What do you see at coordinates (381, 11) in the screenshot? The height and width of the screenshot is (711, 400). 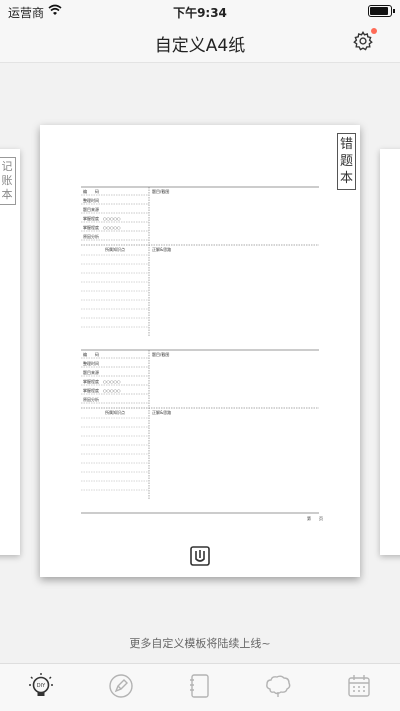 I see `battery-icon` at bounding box center [381, 11].